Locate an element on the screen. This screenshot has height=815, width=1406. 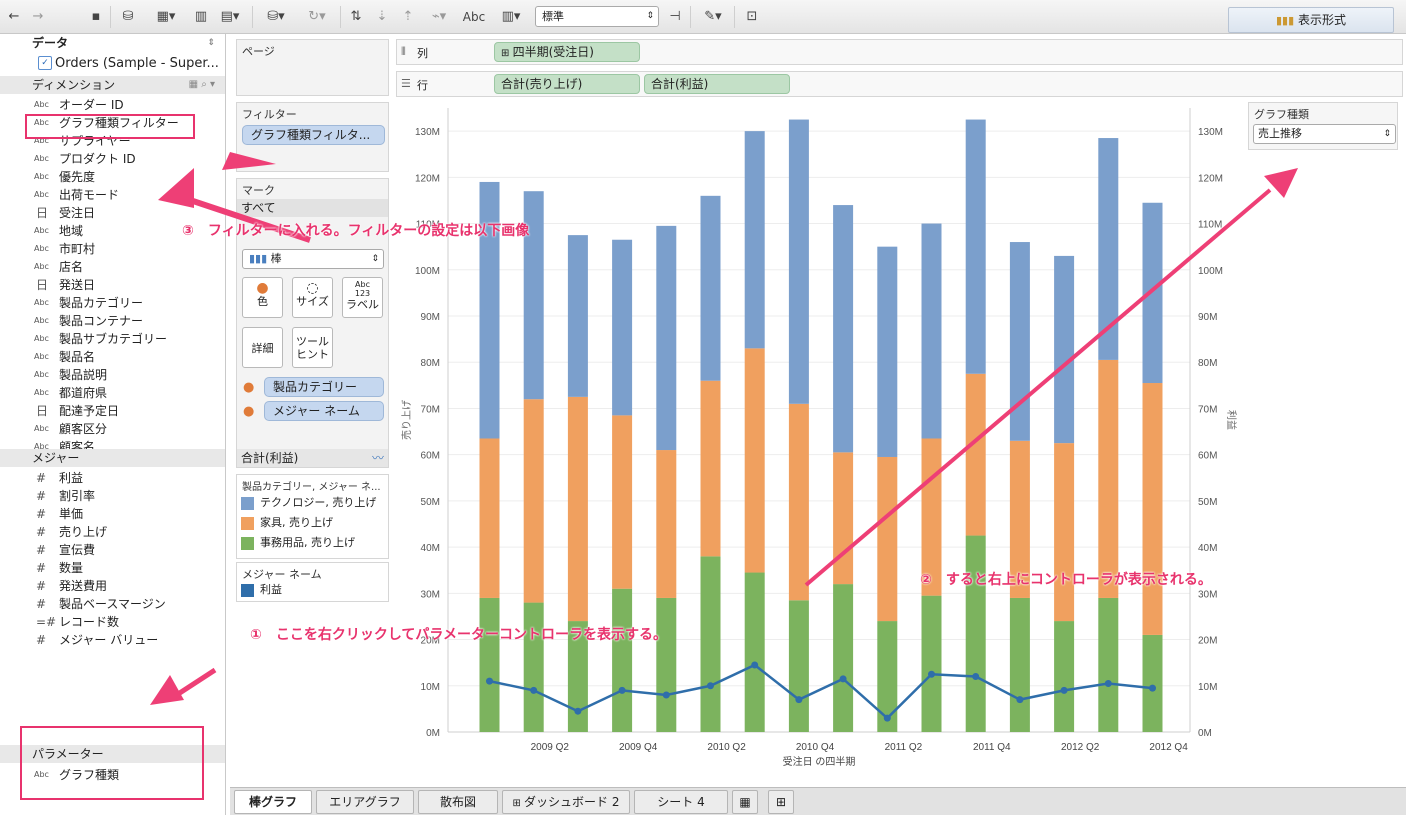
annotation-3: ③ フィルターに入れる。フィルターの設定は以下画像 is located at coordinates (356, 231).